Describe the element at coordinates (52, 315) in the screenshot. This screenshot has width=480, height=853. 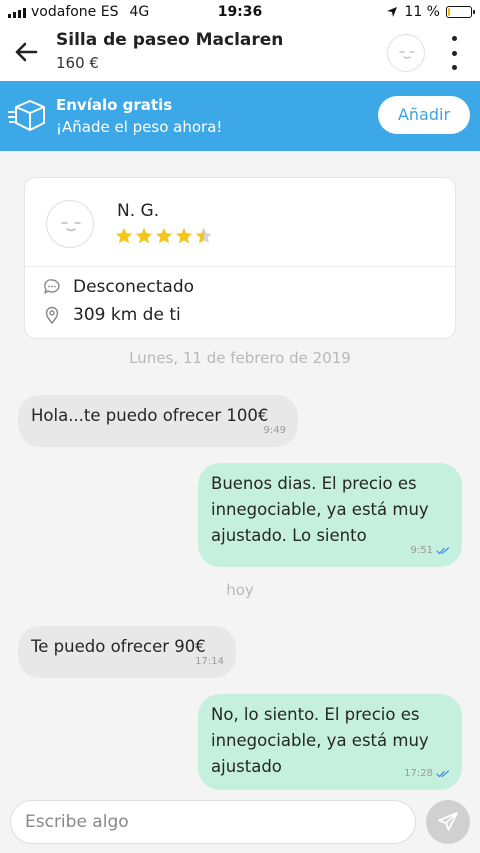
I see `location-pin-icon` at that location.